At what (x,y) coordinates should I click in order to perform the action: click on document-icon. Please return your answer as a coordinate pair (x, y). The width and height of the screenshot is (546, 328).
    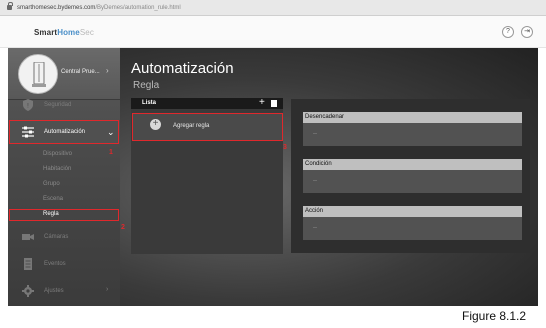
    Looking at the image, I should click on (28, 264).